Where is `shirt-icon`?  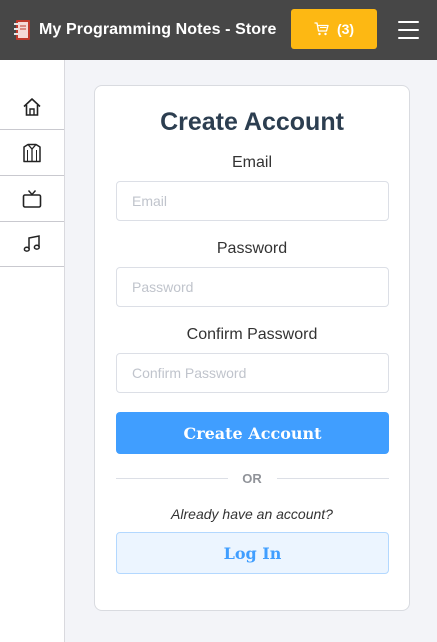 shirt-icon is located at coordinates (32, 153).